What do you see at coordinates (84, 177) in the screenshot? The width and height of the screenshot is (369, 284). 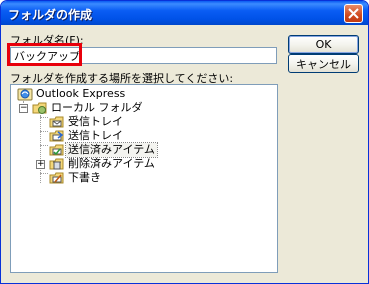 I see `tree-label: 下書き` at bounding box center [84, 177].